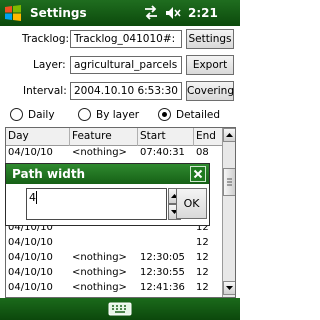 The height and width of the screenshot is (320, 320). I want to click on radio-detailed-label: Detailed, so click(198, 115).